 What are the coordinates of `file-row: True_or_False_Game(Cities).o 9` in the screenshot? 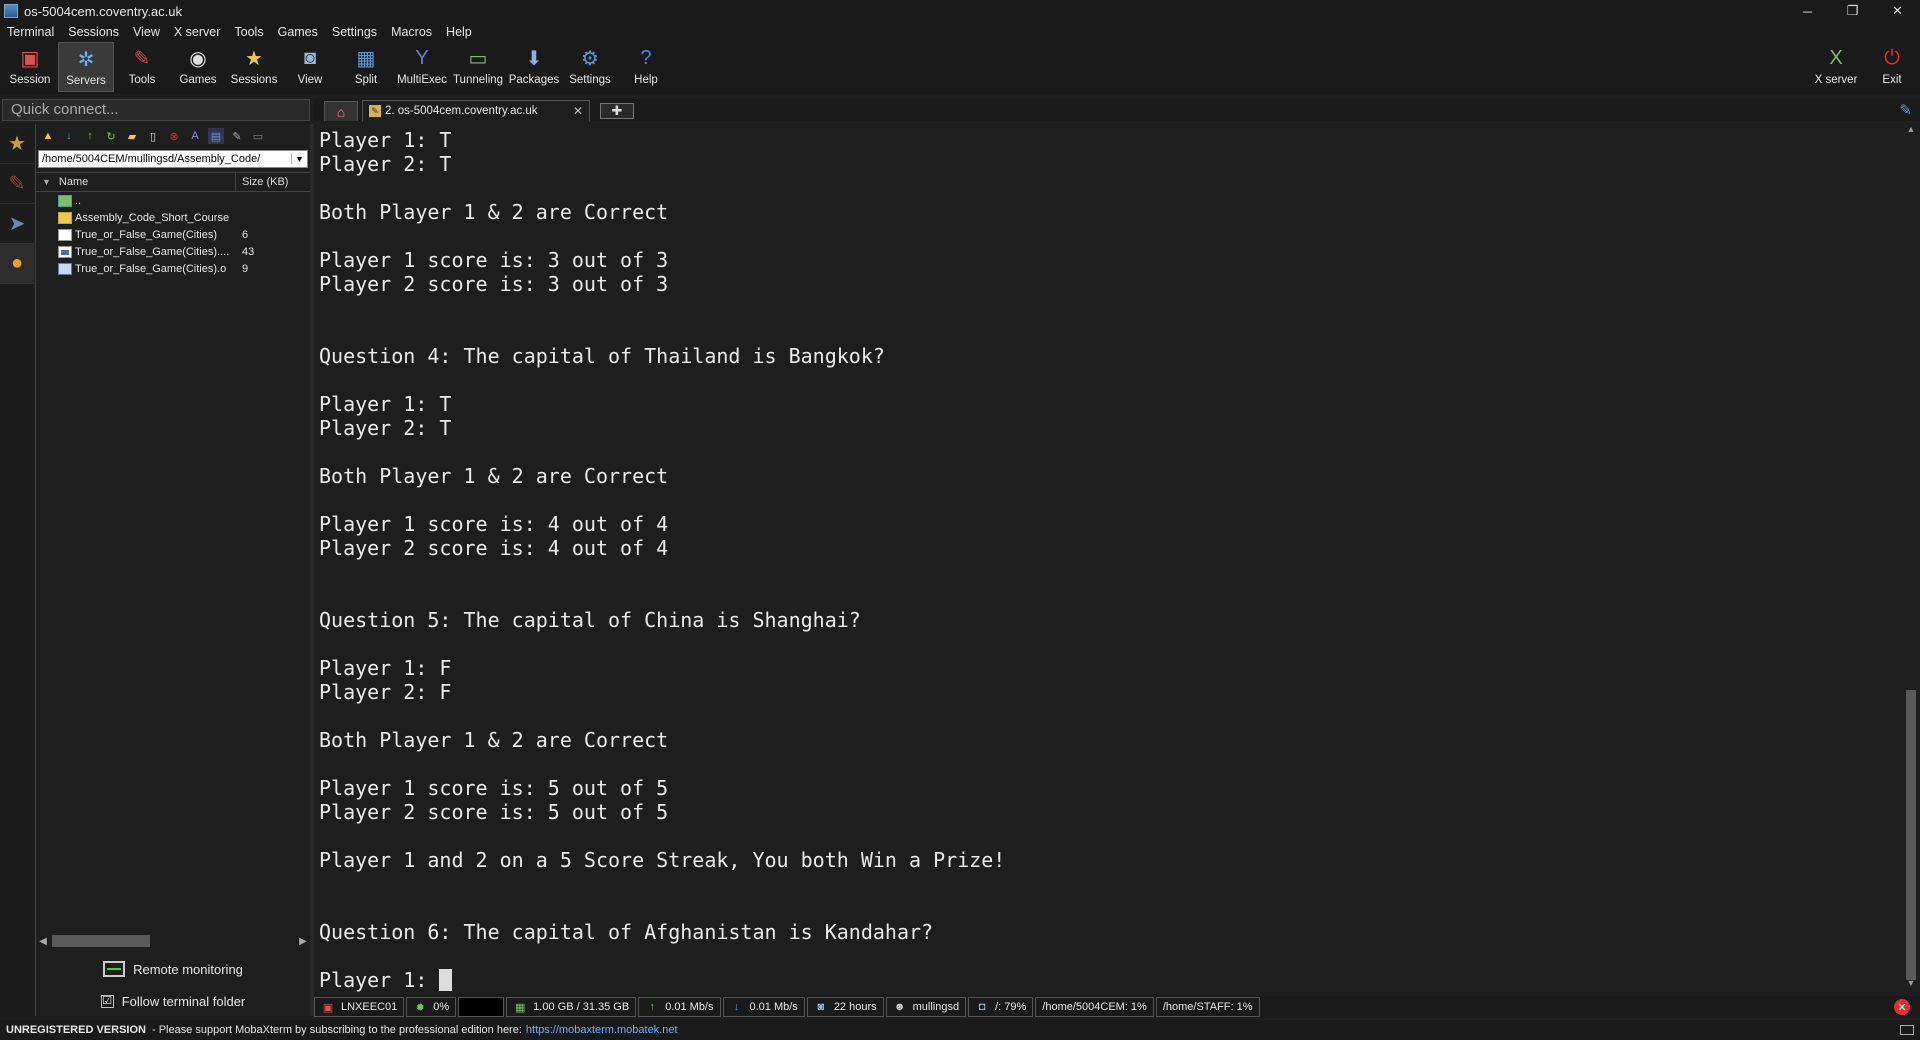 It's located at (173, 268).